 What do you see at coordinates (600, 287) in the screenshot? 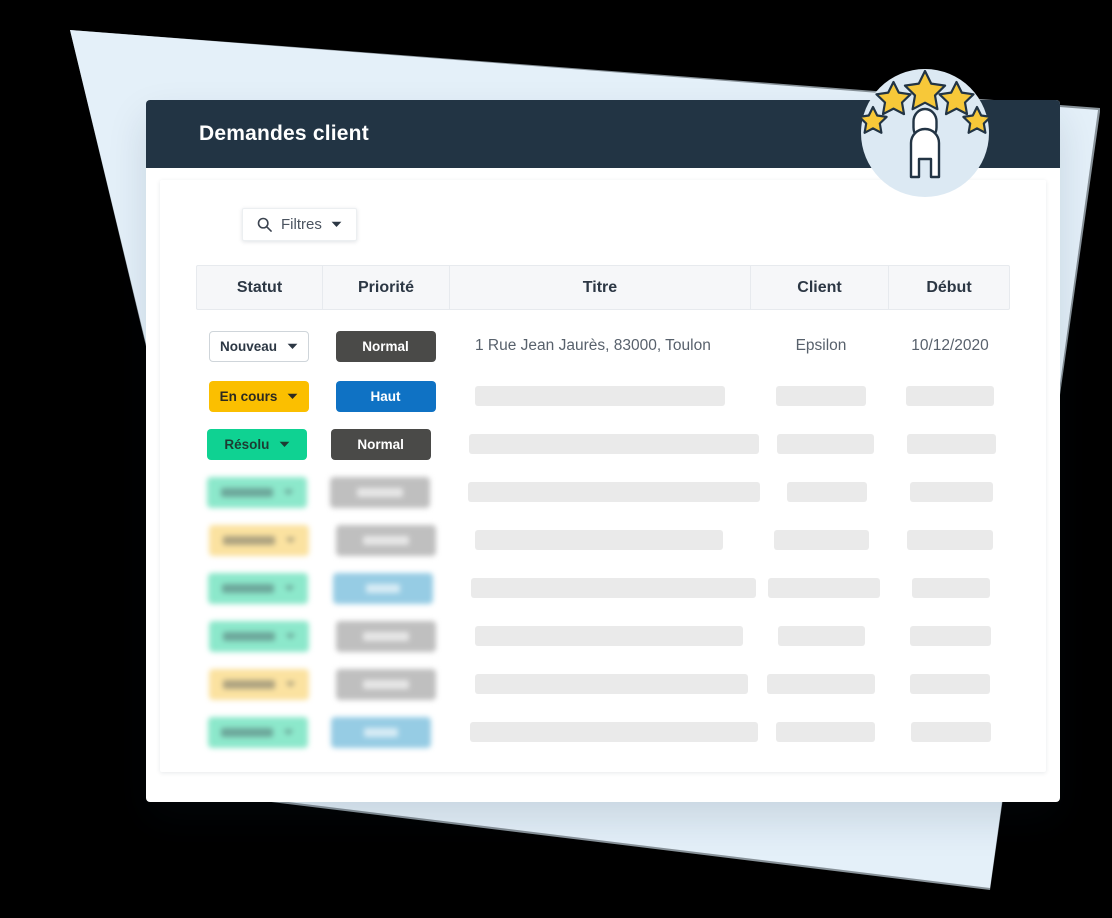
I see `column-header-titre: Titre` at bounding box center [600, 287].